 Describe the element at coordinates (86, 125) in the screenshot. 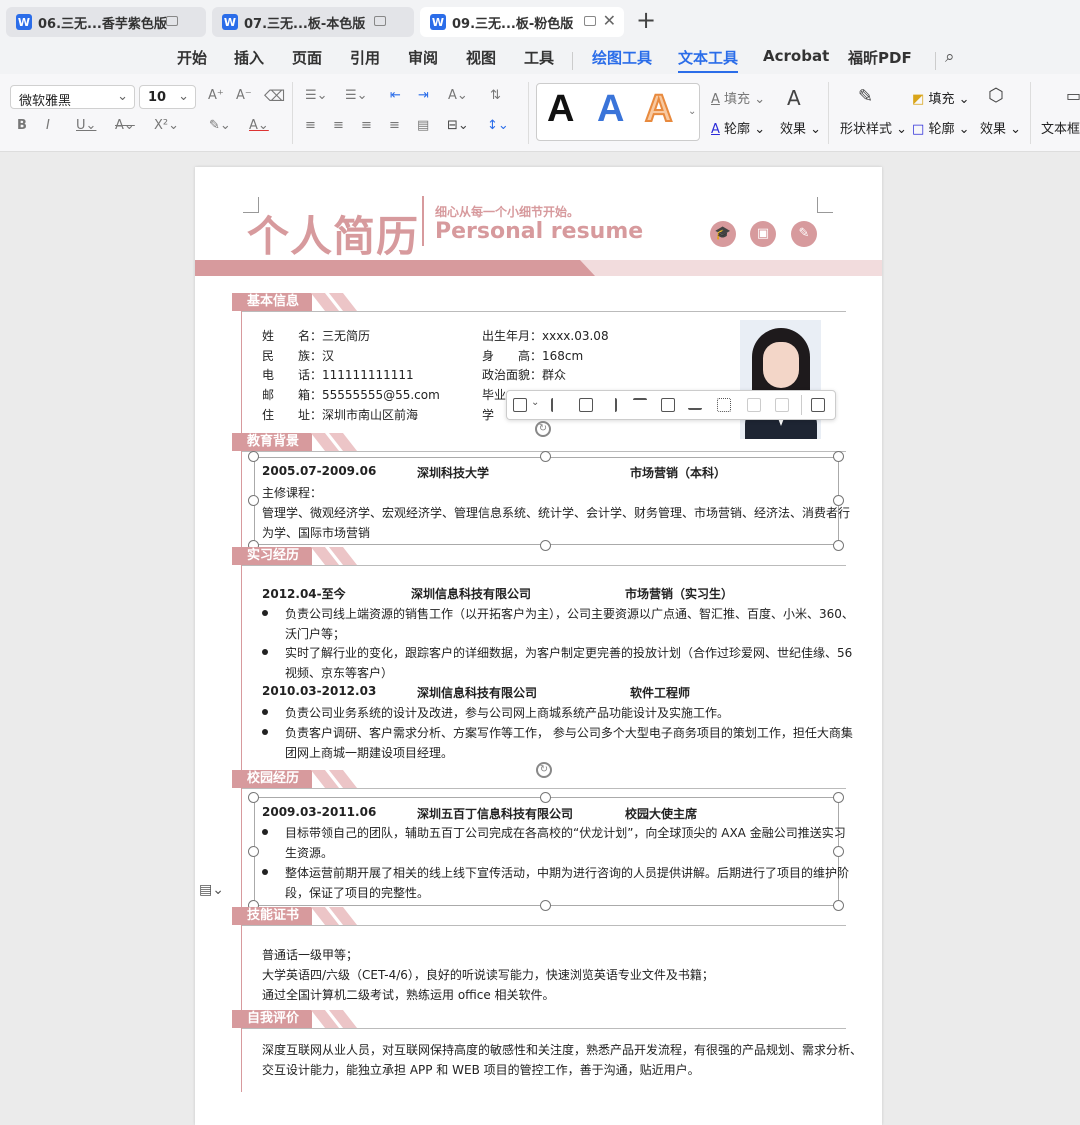

I see `underline-icon: U⌄` at that location.